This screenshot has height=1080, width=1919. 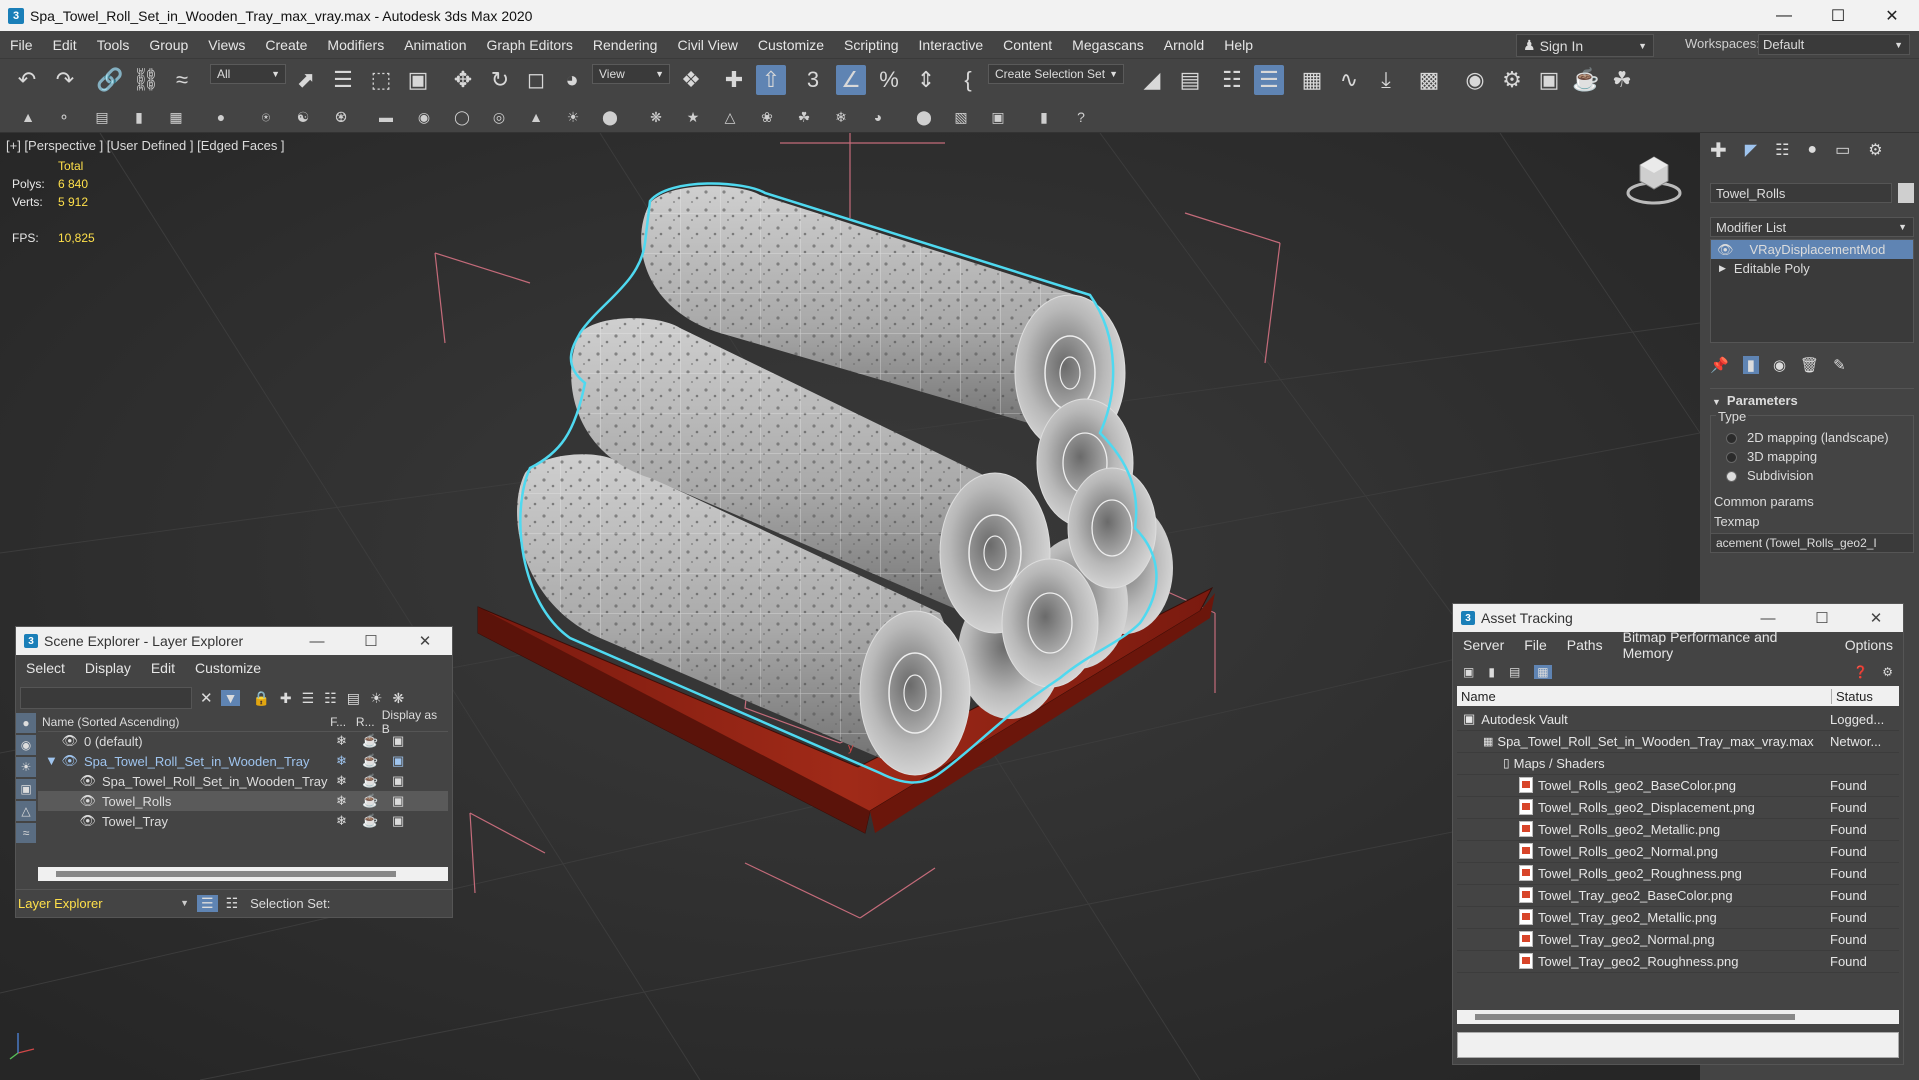 What do you see at coordinates (1724, 645) in the screenshot?
I see `menu-bitmap-performance: Bitmap Performance and Memory` at bounding box center [1724, 645].